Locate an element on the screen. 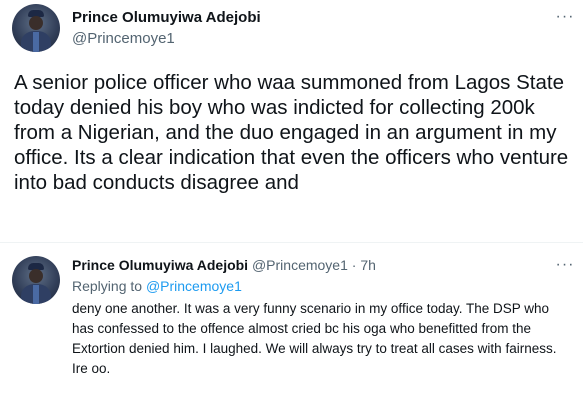  replying-to-mention-link: @Princemoye1 is located at coordinates (194, 286).